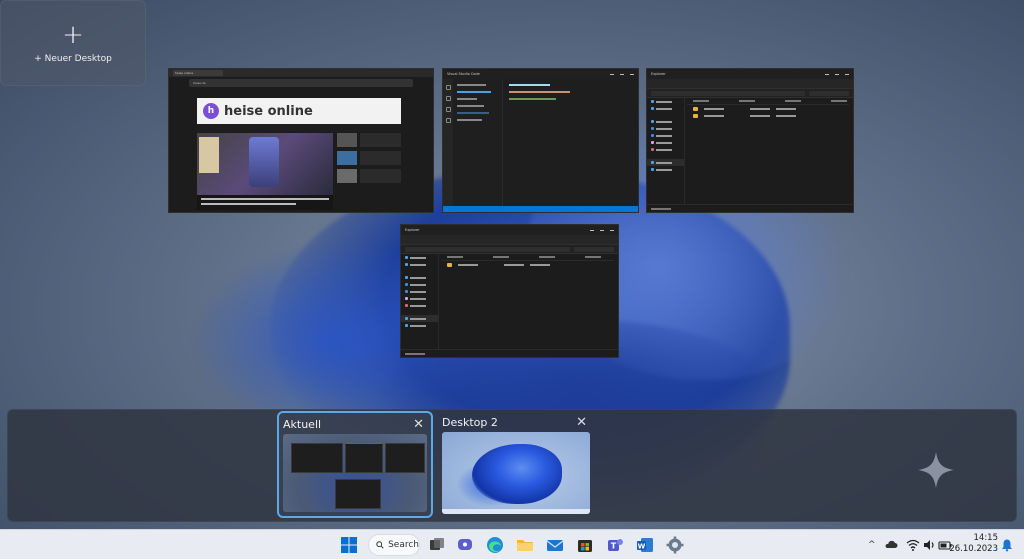 Image resolution: width=1024 pixels, height=559 pixels. What do you see at coordinates (540, 209) in the screenshot?
I see `vscode-status-bar` at bounding box center [540, 209].